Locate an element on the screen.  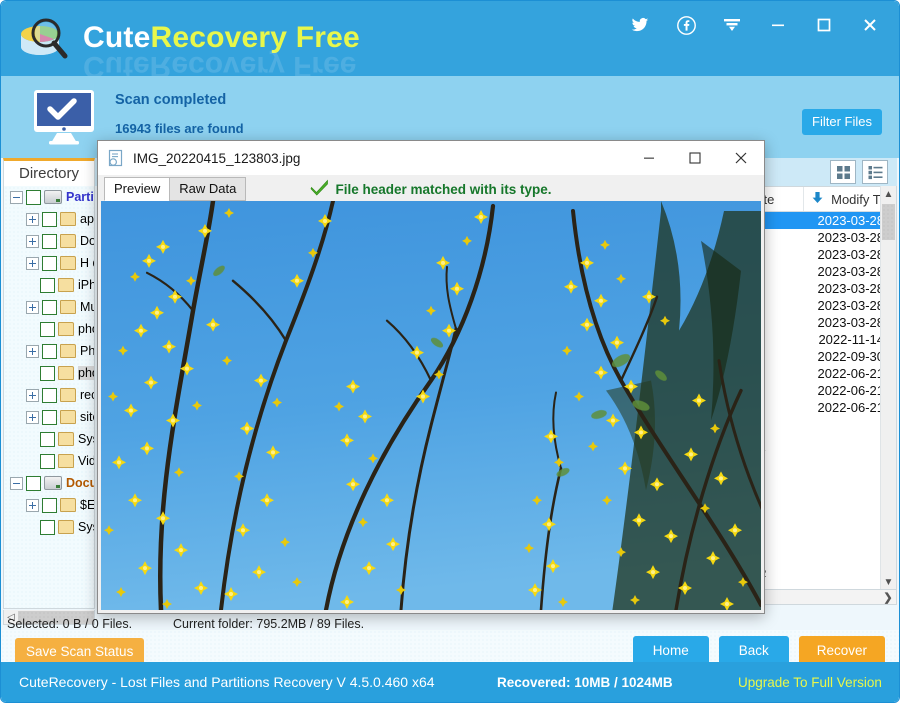
tree-item-label: Vid is located at coordinates (86, 461).